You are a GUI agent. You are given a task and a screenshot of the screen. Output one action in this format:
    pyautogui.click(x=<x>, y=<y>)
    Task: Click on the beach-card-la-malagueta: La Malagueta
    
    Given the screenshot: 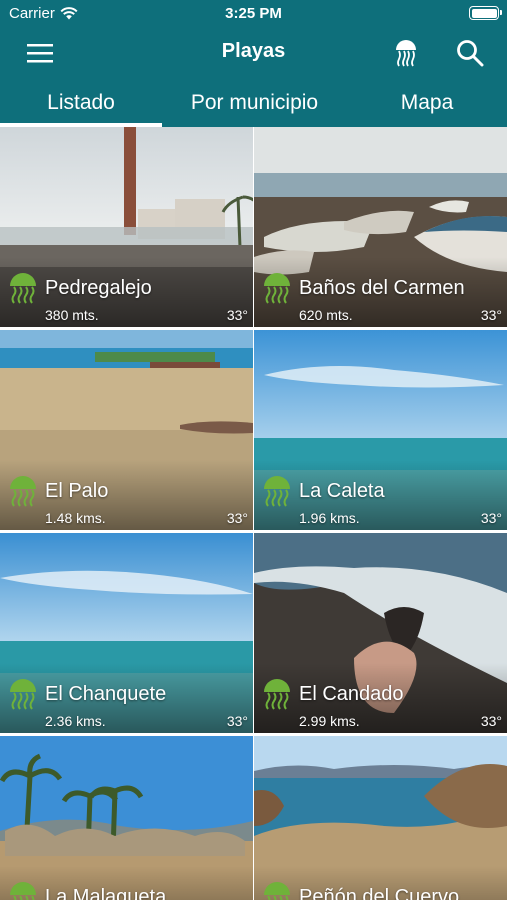 What is the action you would take?
    pyautogui.click(x=126, y=818)
    